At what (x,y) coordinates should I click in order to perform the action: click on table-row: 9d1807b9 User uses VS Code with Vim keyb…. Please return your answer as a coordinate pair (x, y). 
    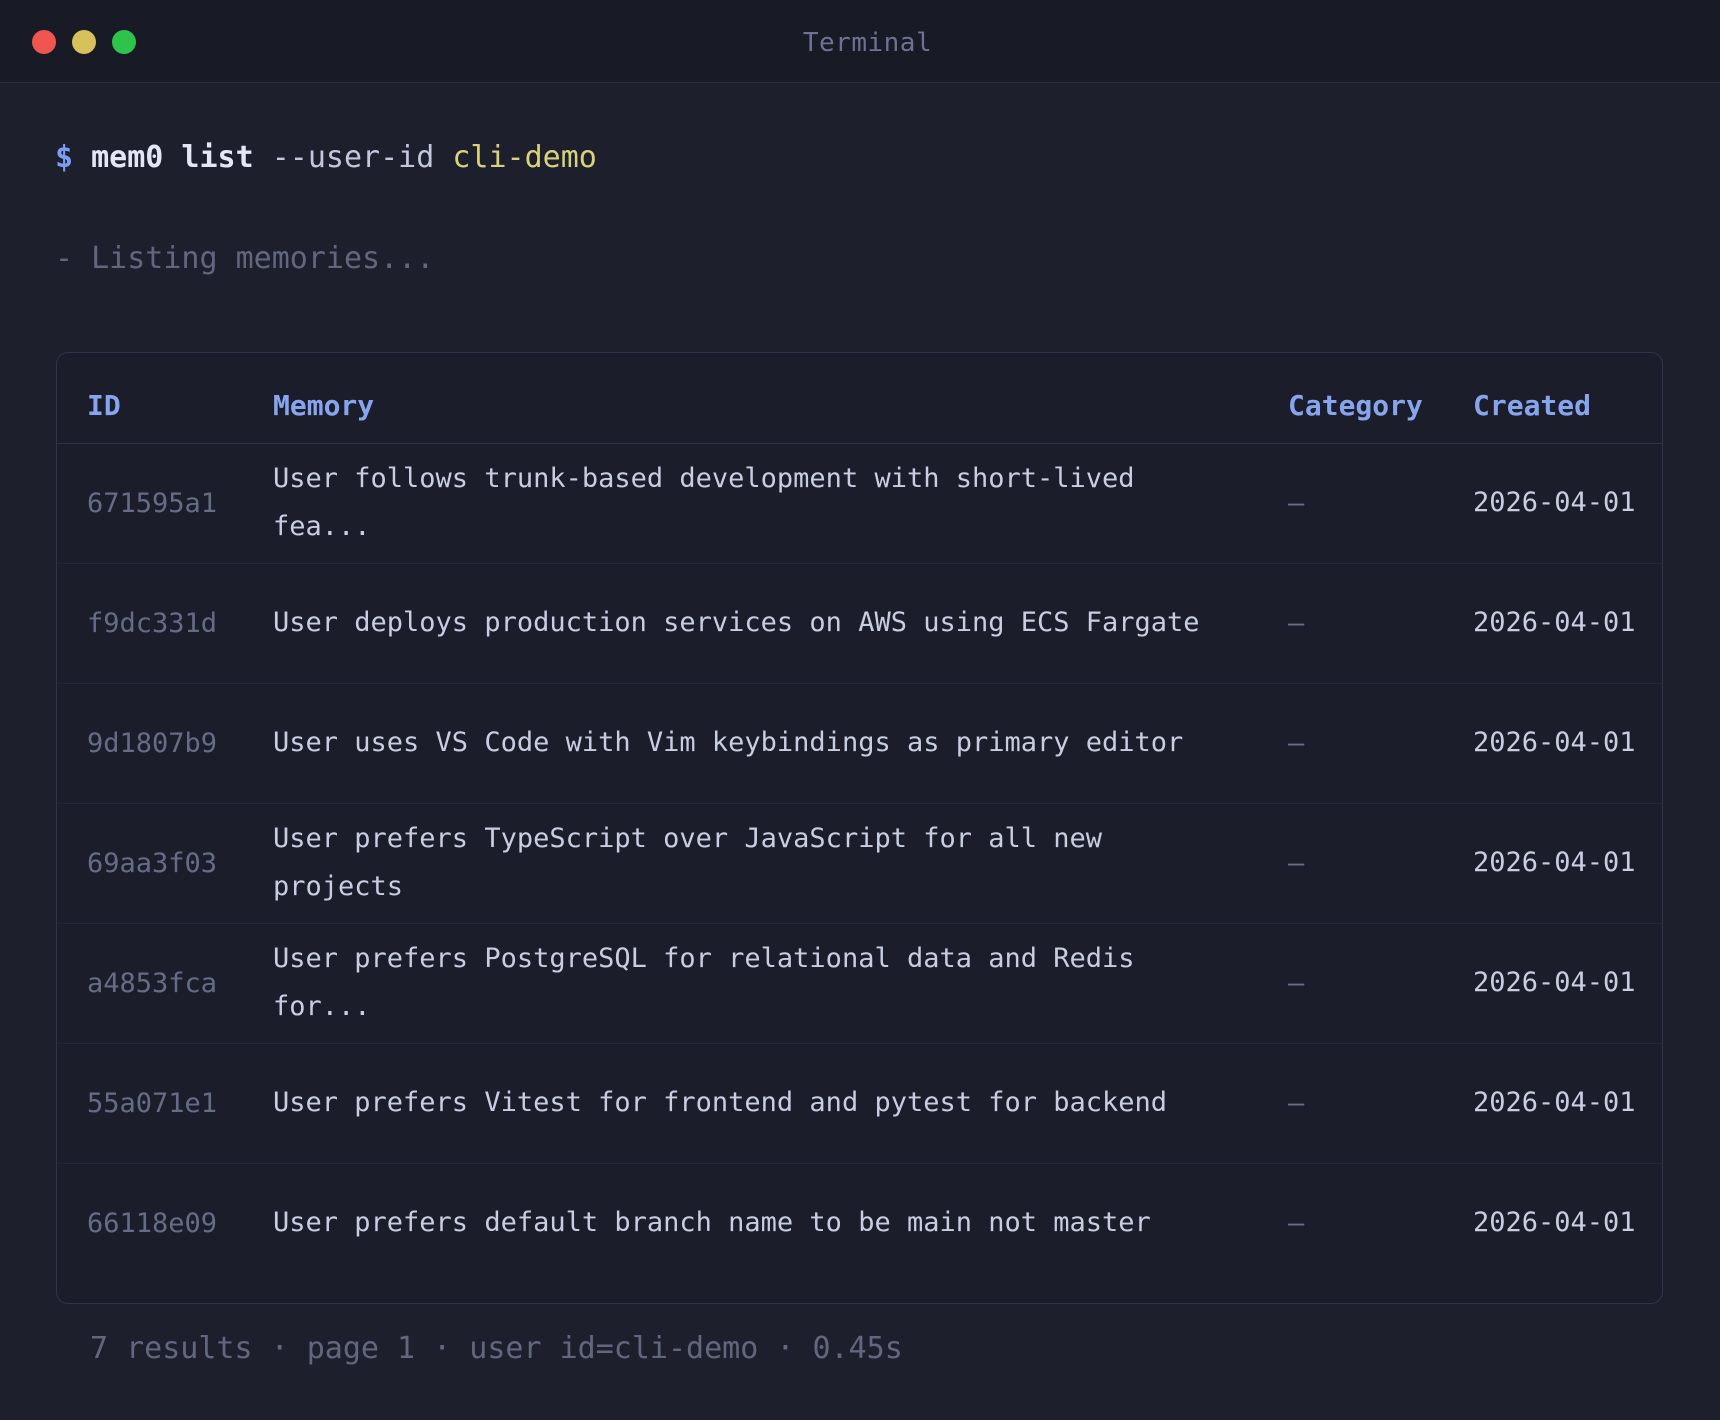
    Looking at the image, I should click on (859, 743).